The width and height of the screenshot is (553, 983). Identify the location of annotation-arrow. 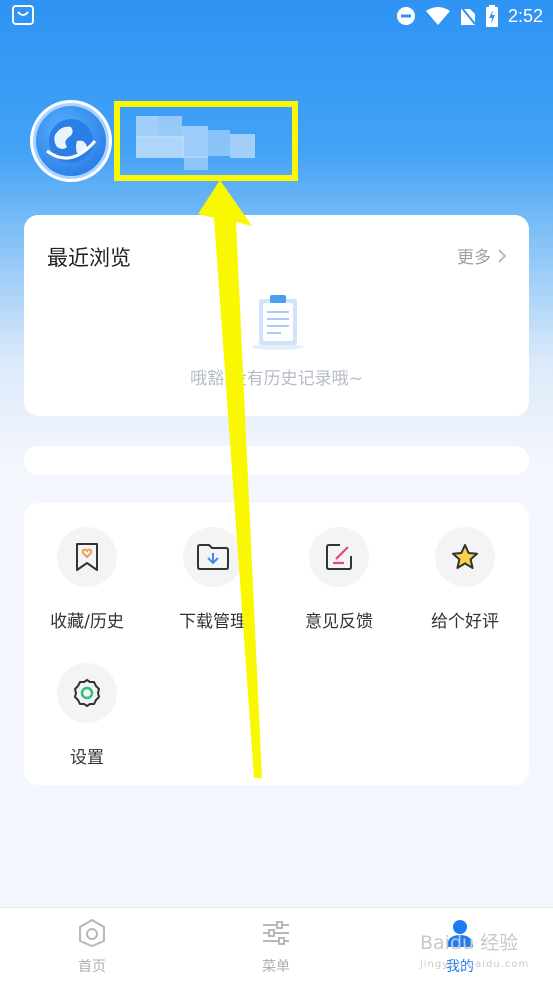
(230, 479).